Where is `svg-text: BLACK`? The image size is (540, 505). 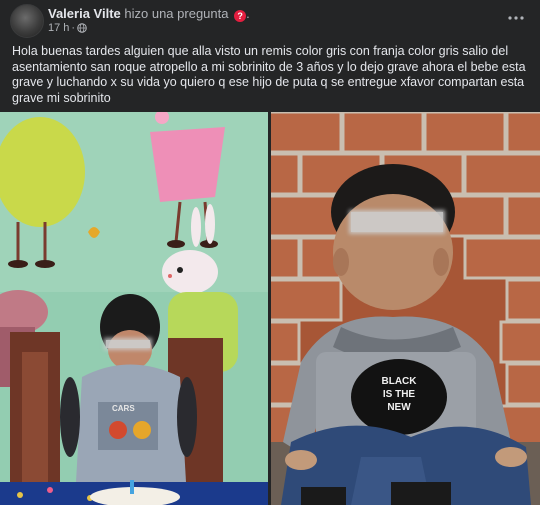
svg-text: BLACK is located at coordinates (400, 381).